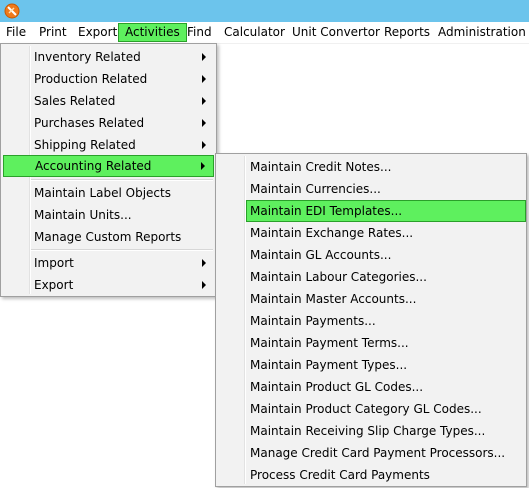 Image resolution: width=529 pixels, height=488 pixels. Describe the element at coordinates (89, 123) in the screenshot. I see `menu-item-label: Purchases Related` at that location.